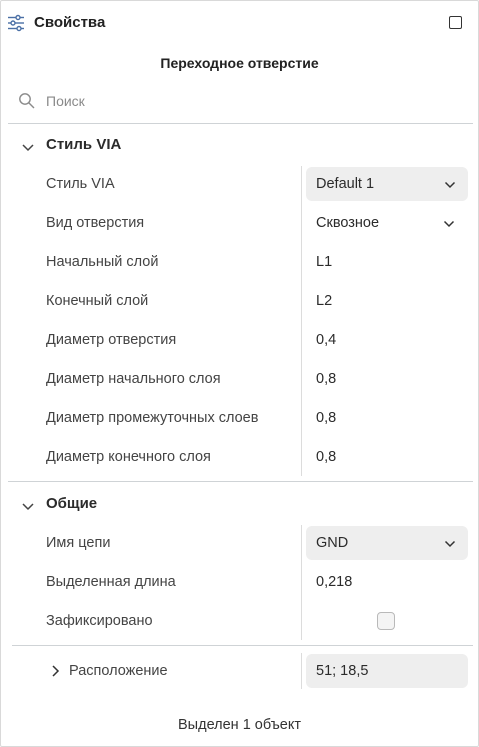 This screenshot has height=747, width=479. I want to click on property-row-net-name: Имя цепи GND, so click(239, 543).